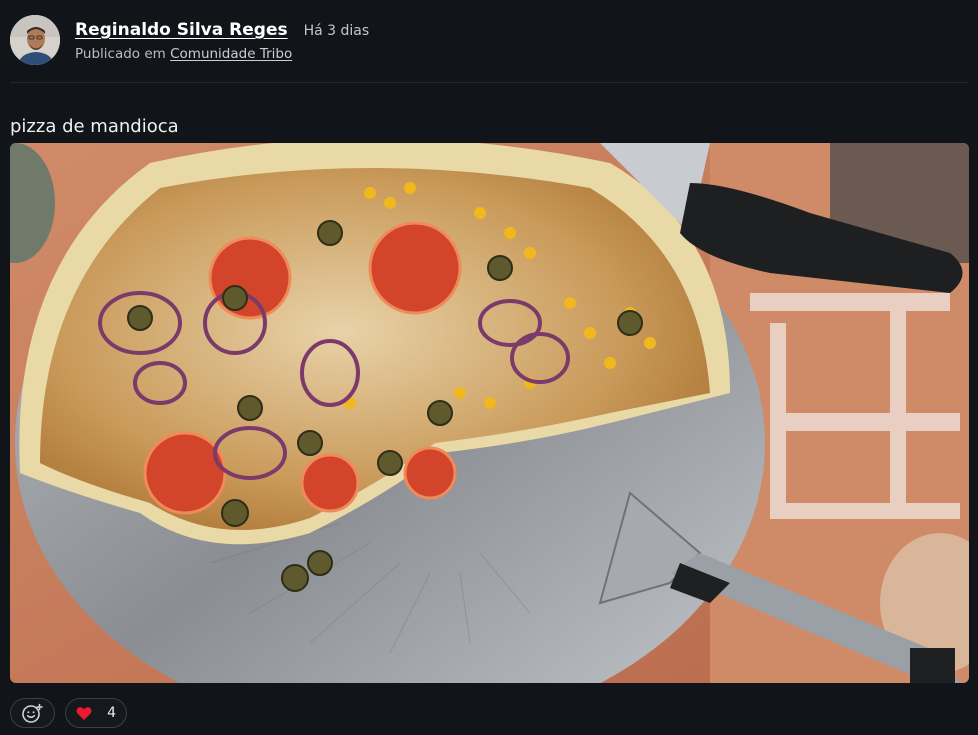 The height and width of the screenshot is (735, 978). Describe the element at coordinates (96, 713) in the screenshot. I see `like-button: 4` at that location.